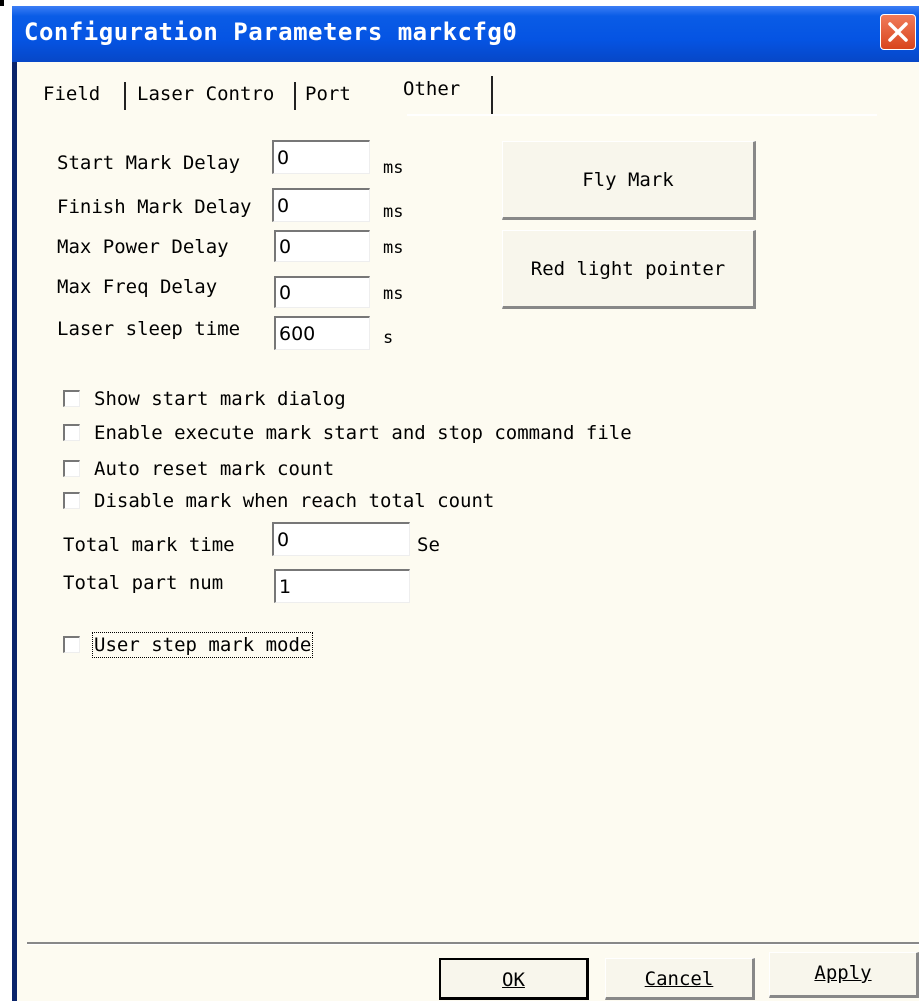 The image size is (919, 1001). Describe the element at coordinates (202, 94) in the screenshot. I see `tab-laser-control: Laser Contro` at that location.